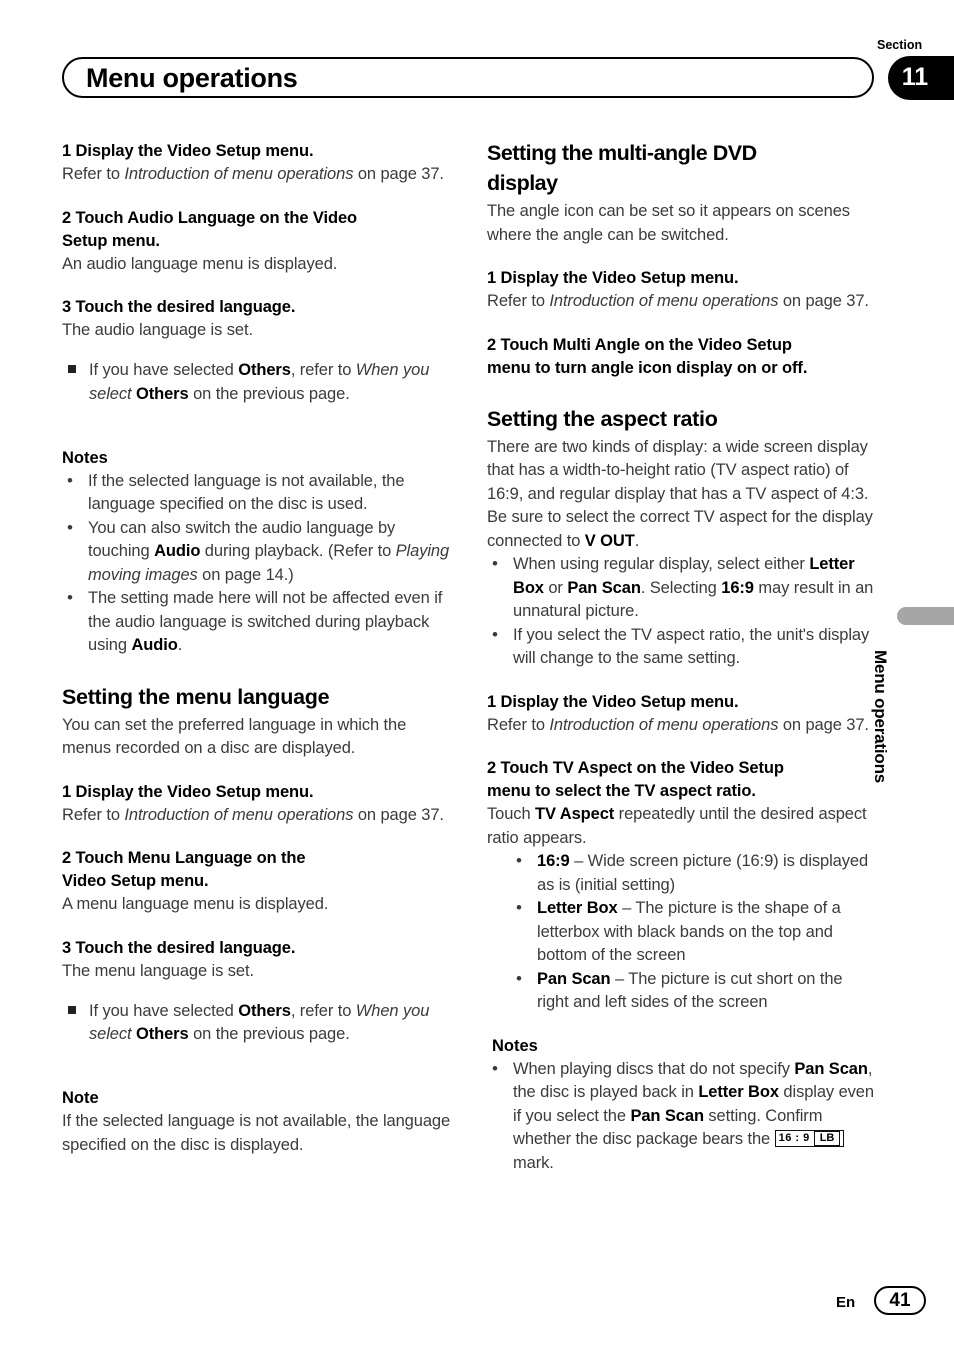 This screenshot has height=1352, width=954. What do you see at coordinates (192, 78) in the screenshot?
I see `page-title: Menu operations` at bounding box center [192, 78].